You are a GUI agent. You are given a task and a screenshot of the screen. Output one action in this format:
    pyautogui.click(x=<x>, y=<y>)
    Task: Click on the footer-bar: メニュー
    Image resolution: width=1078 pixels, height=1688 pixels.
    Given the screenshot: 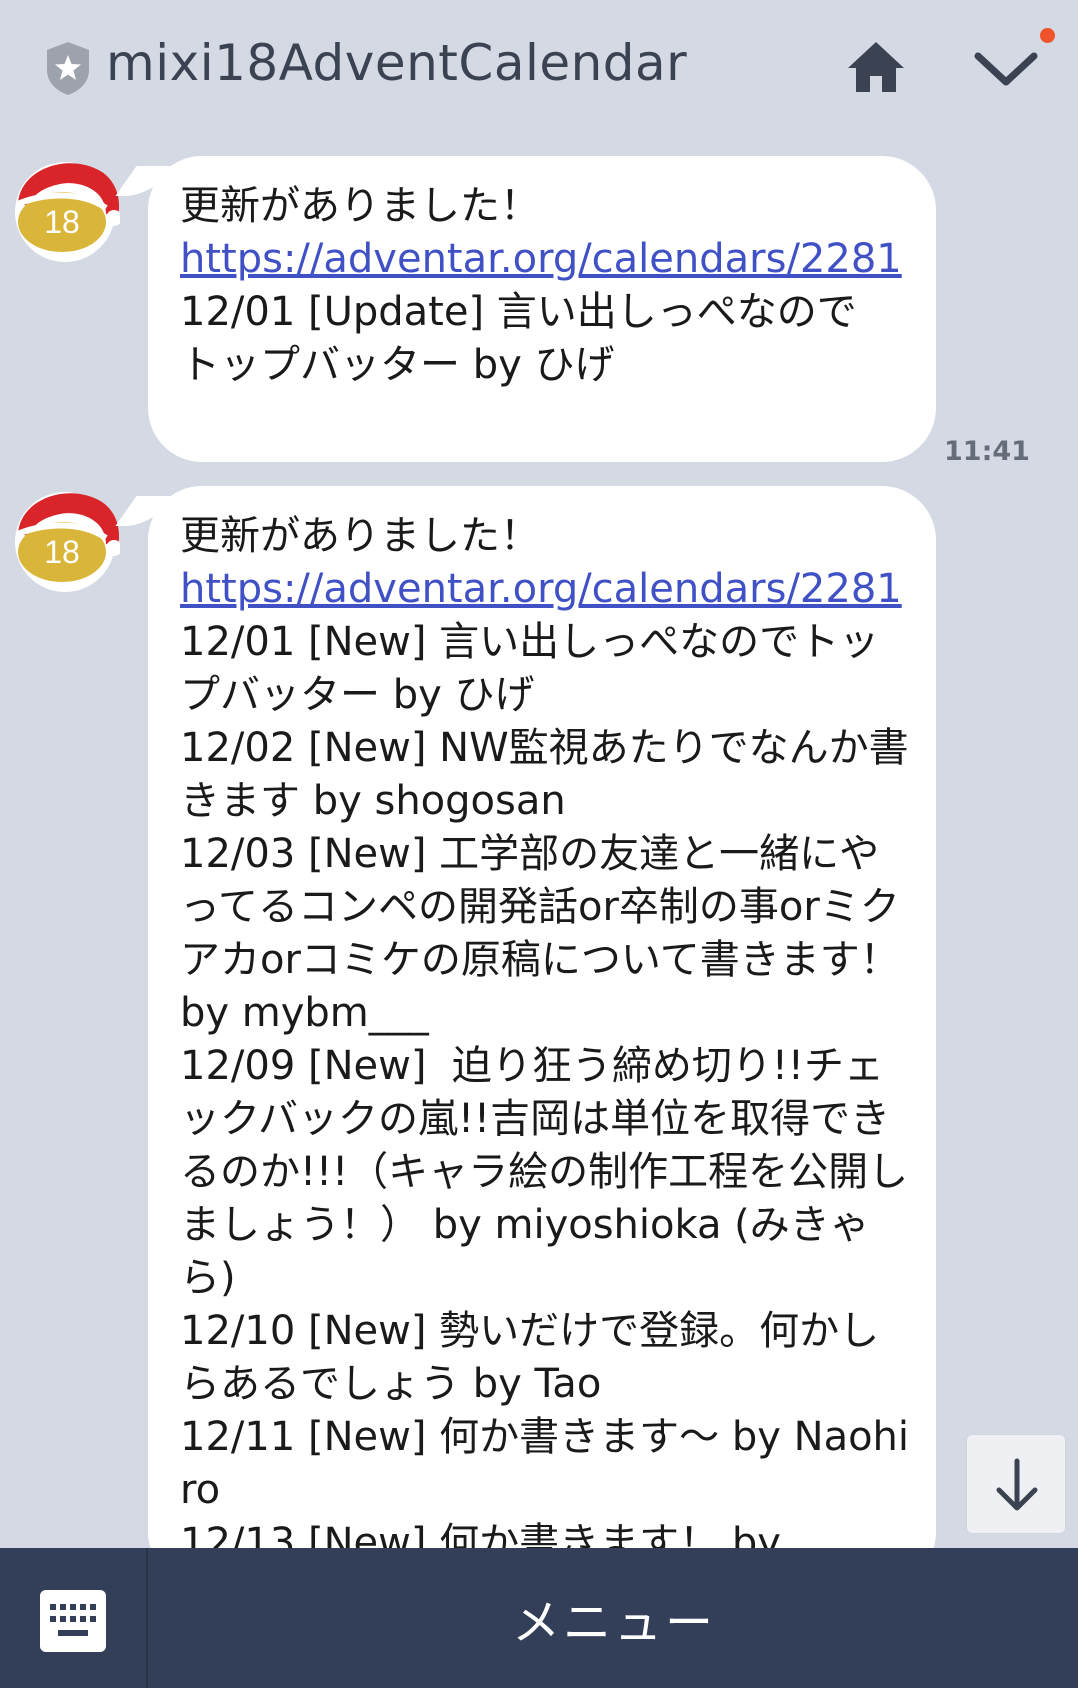 What is the action you would take?
    pyautogui.click(x=539, y=1618)
    